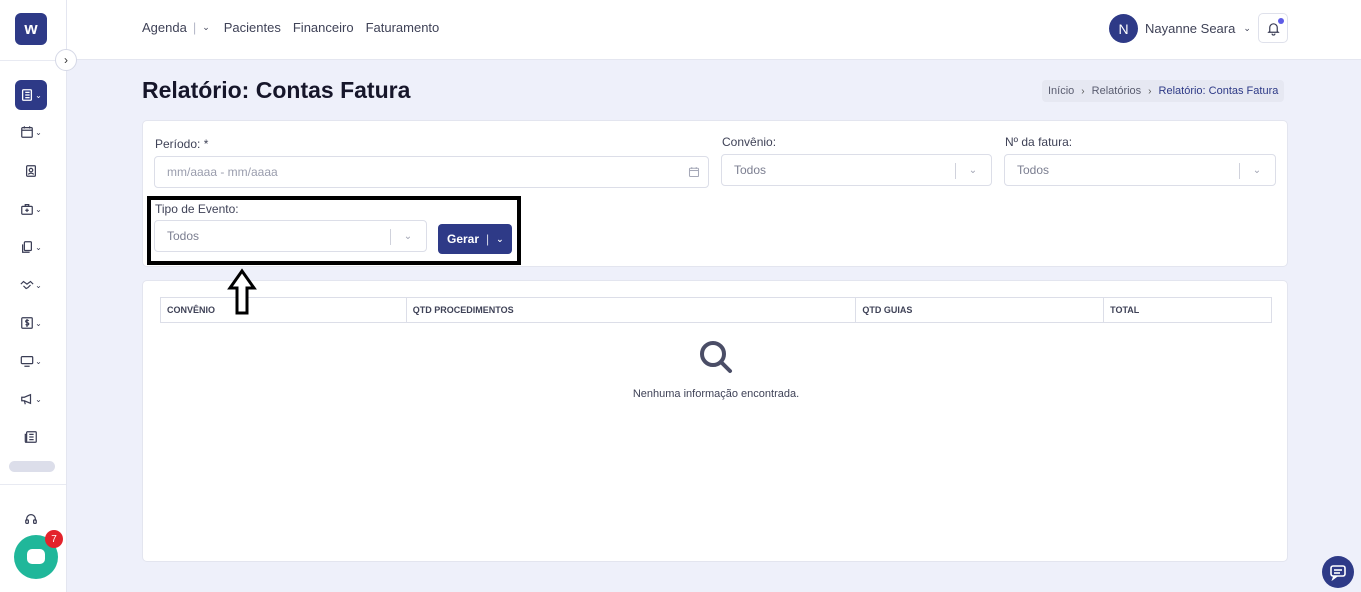 This screenshot has width=1361, height=592. I want to click on sidebar-item-monitor: ⌄, so click(31, 361).